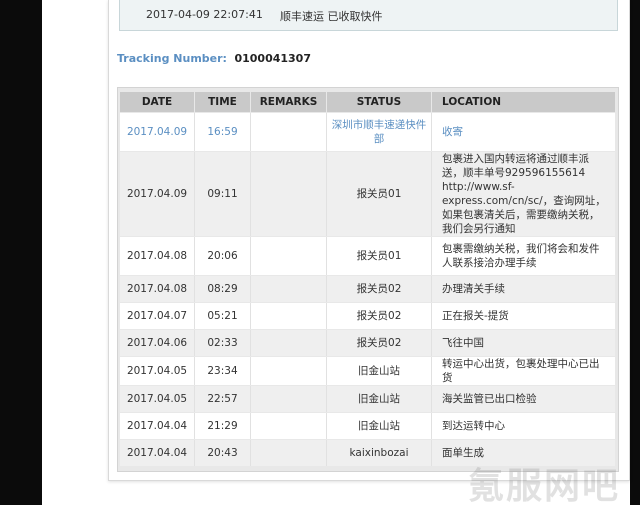 The image size is (640, 509). I want to click on cell-time: 16:59, so click(223, 132).